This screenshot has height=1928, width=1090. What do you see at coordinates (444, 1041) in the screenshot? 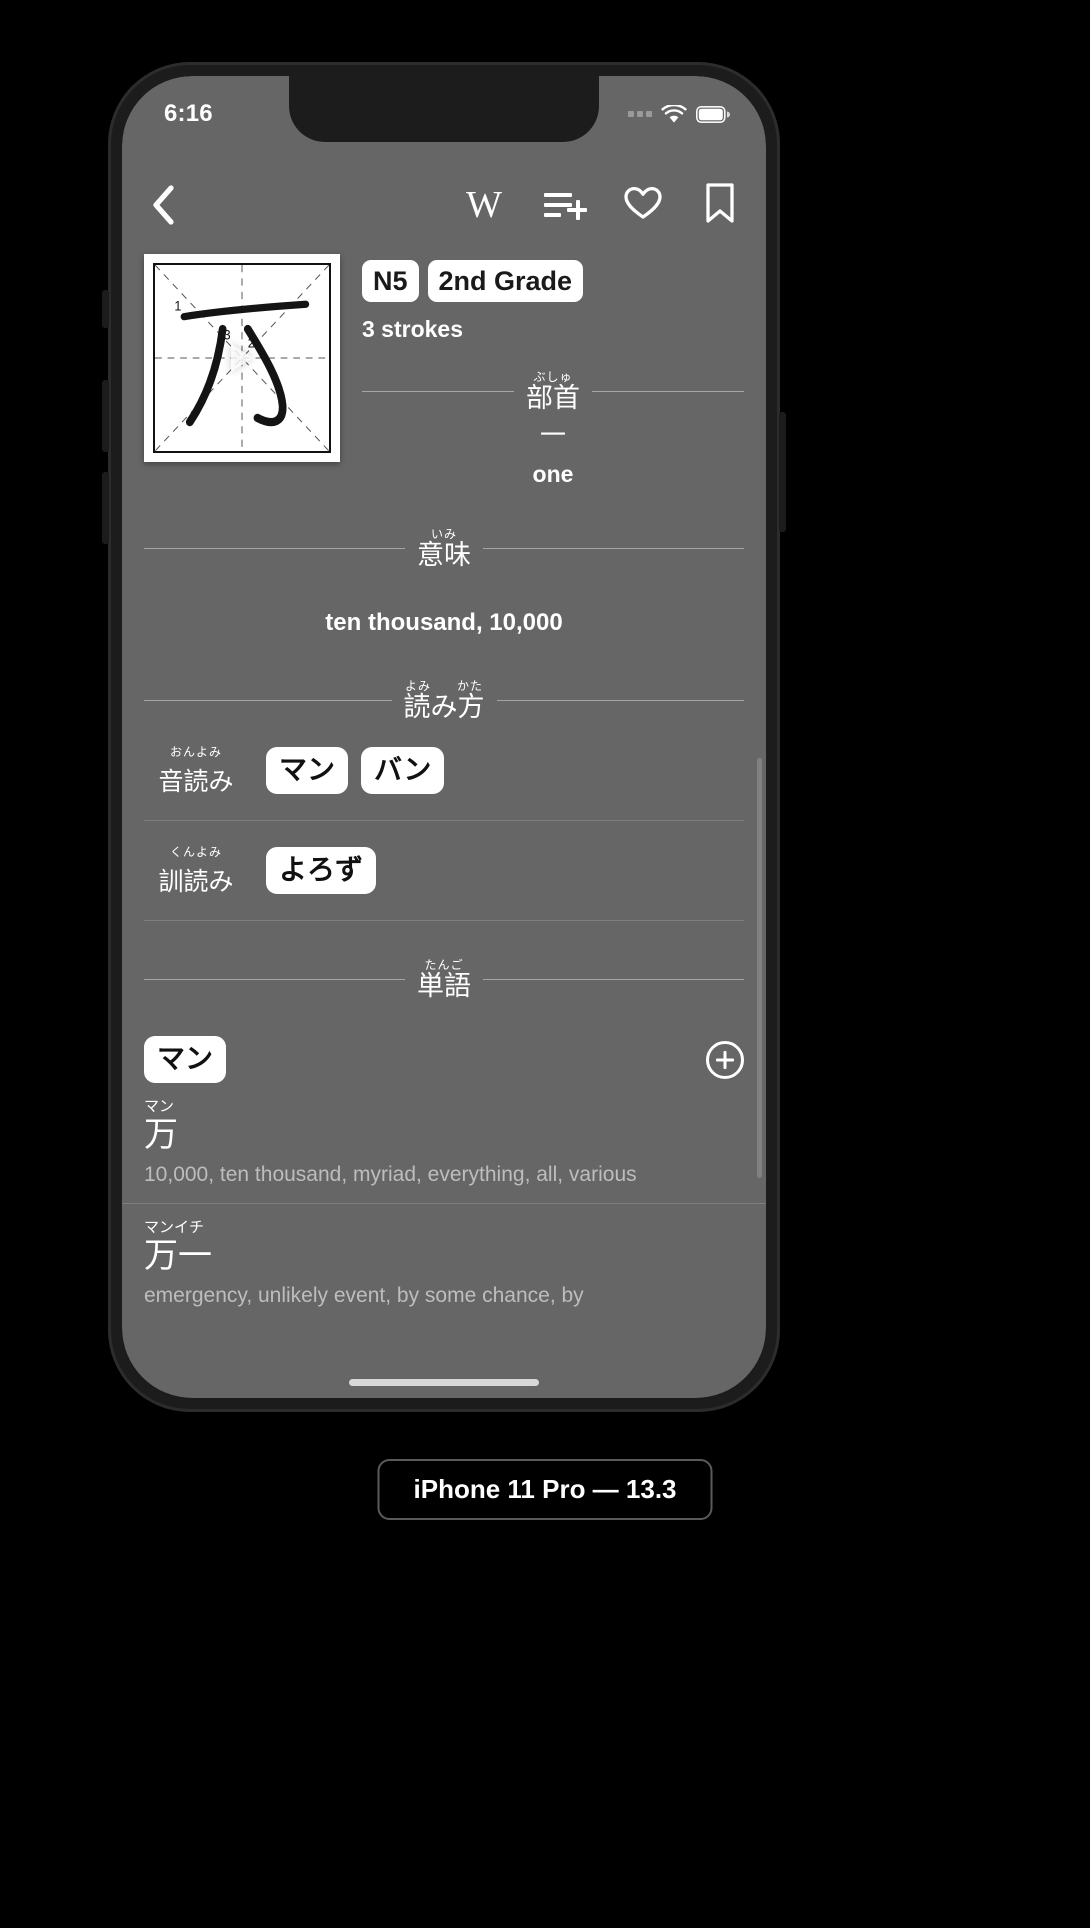
I see `vocabulary-controls: マン` at bounding box center [444, 1041].